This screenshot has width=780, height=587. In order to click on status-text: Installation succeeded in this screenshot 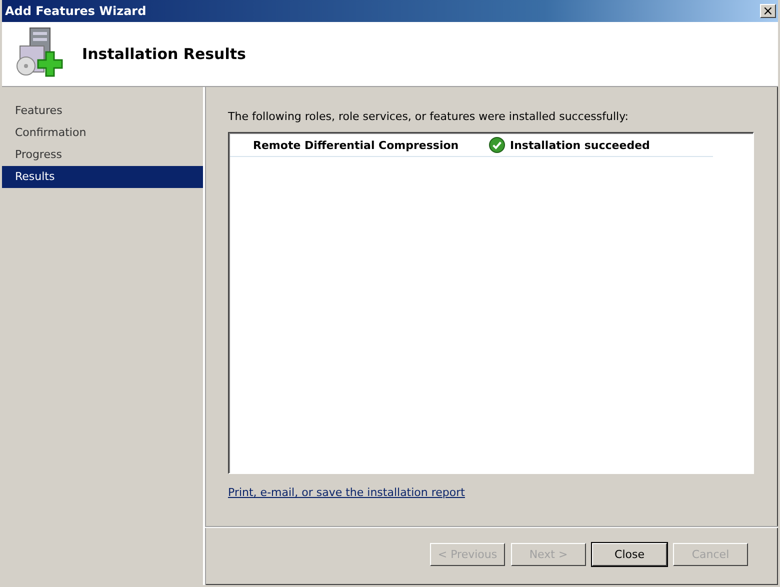, I will do `click(580, 145)`.